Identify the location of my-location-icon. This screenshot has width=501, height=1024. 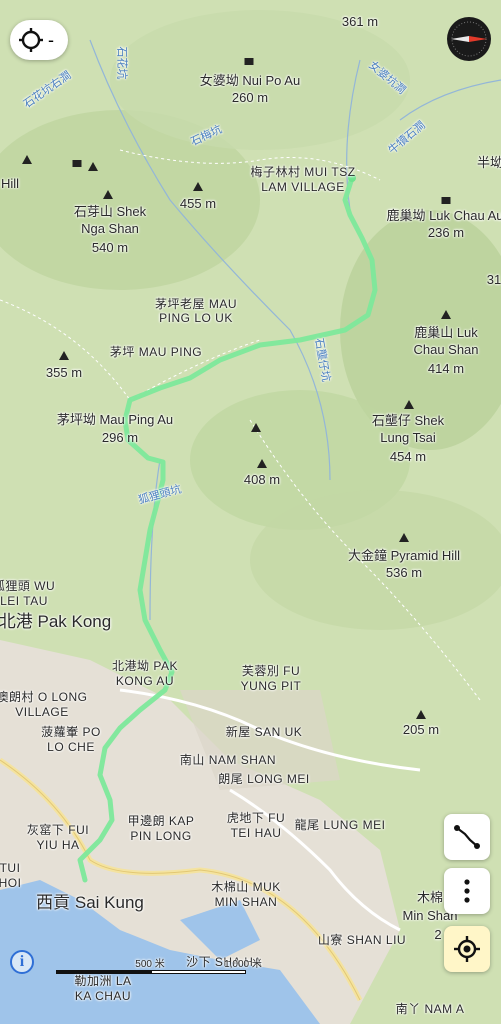
(467, 949).